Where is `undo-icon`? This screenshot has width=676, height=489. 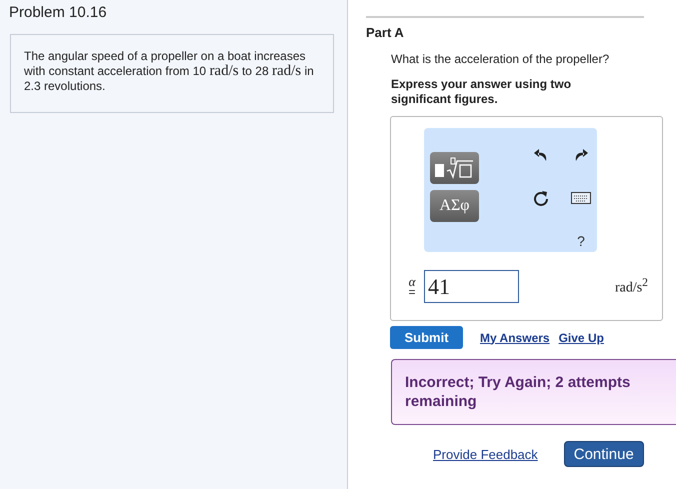 undo-icon is located at coordinates (541, 155).